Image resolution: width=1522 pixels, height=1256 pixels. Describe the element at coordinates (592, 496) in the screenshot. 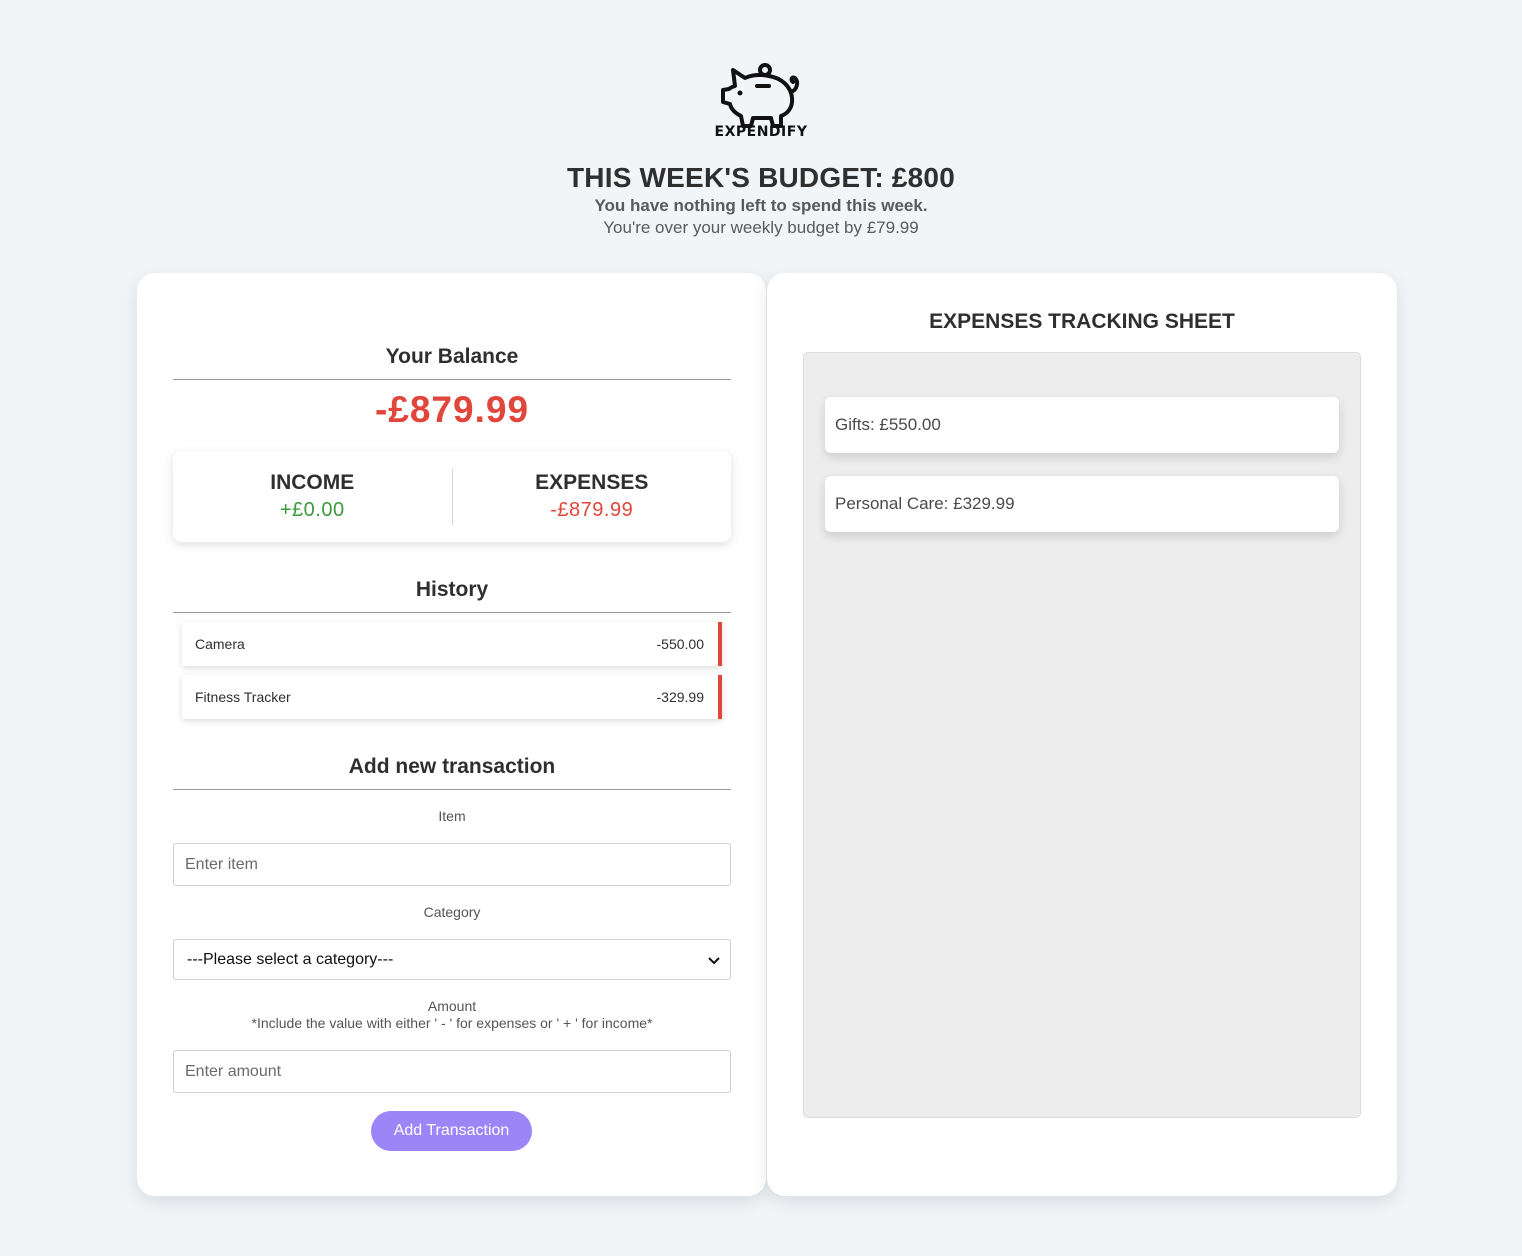

I see `expenses-column: EXPENSES -£879.99` at that location.